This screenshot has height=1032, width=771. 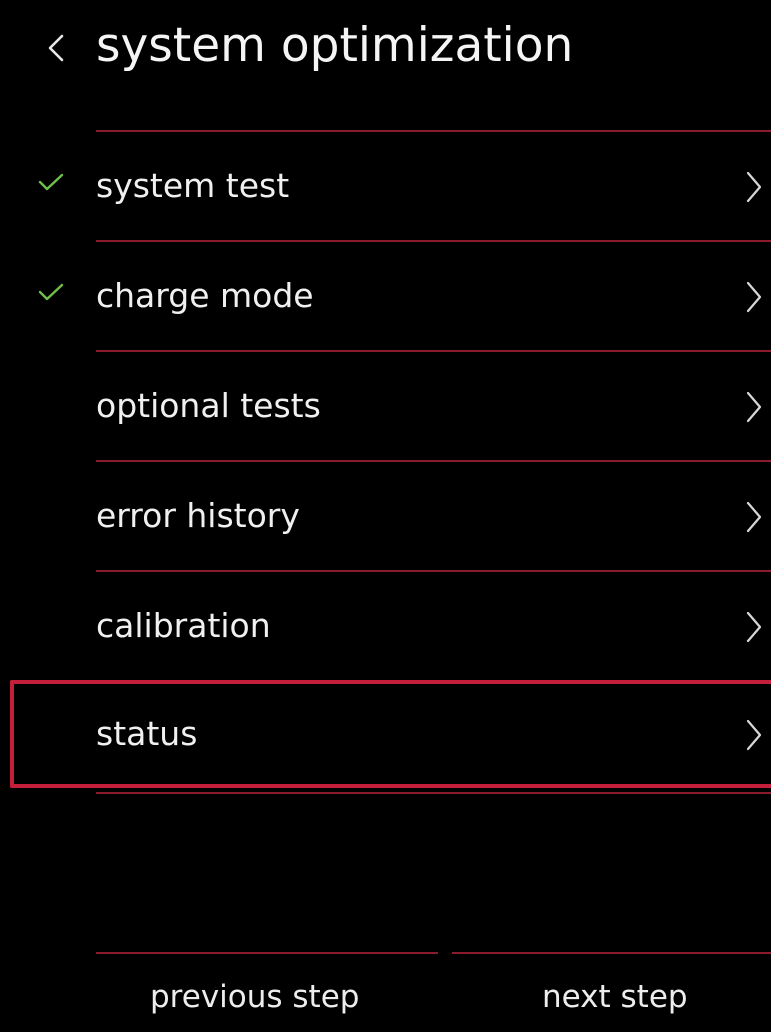 What do you see at coordinates (183, 625) in the screenshot?
I see `menu-item-label: calibration` at bounding box center [183, 625].